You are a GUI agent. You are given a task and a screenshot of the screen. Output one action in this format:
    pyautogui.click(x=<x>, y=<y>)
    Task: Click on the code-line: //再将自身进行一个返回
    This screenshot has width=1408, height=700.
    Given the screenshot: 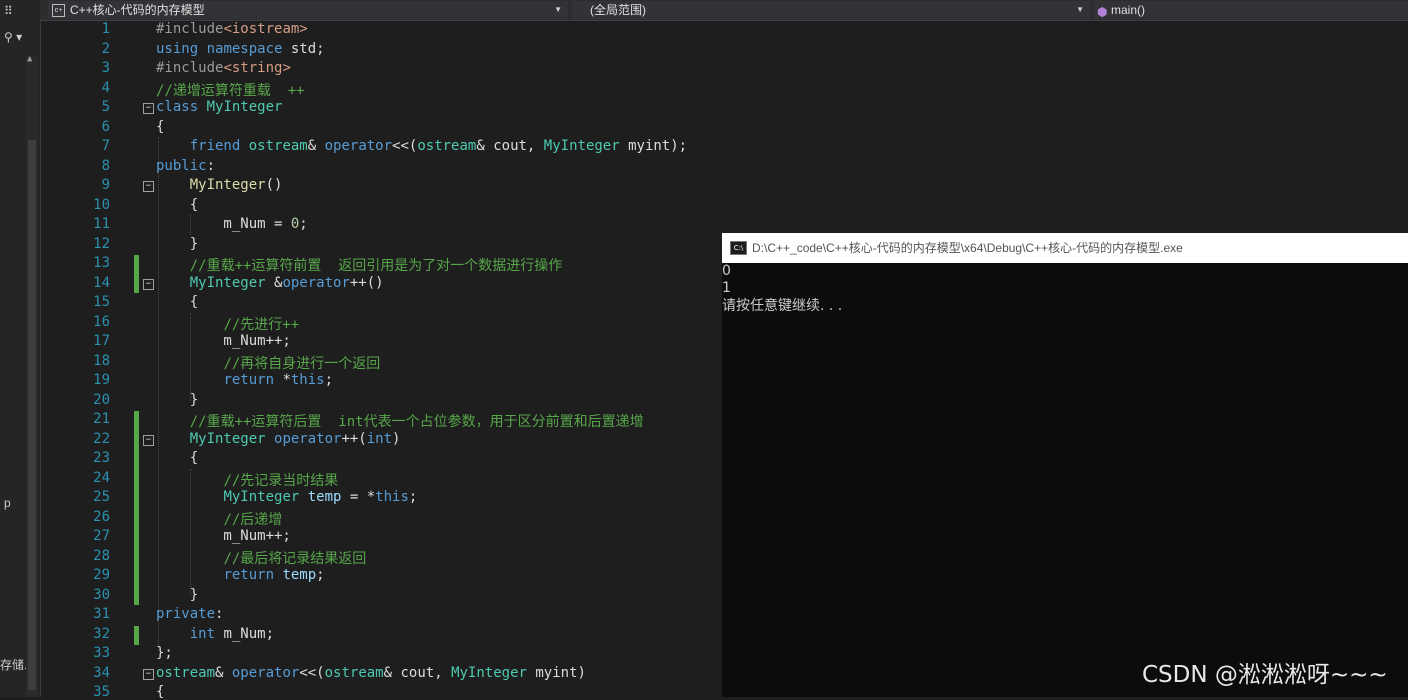 What is the action you would take?
    pyautogui.click(x=268, y=363)
    